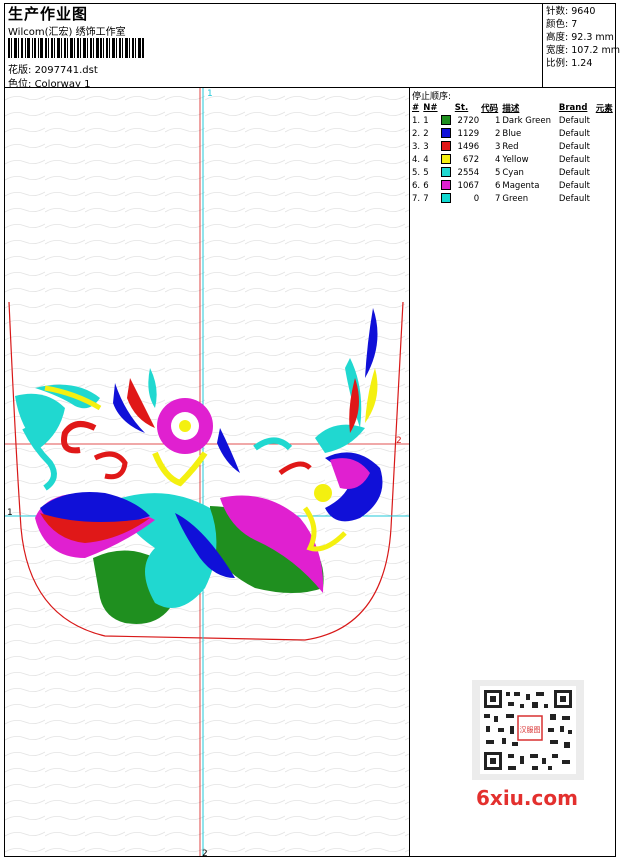 Image resolution: width=620 pixels, height=861 pixels. What do you see at coordinates (497, 198) in the screenshot?
I see `row-code: 7` at bounding box center [497, 198].